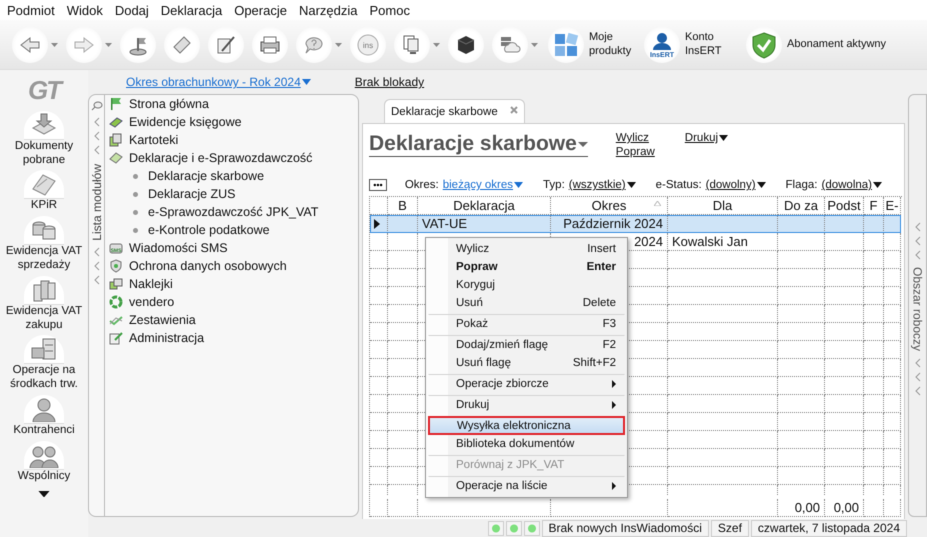 The width and height of the screenshot is (927, 537). Describe the element at coordinates (116, 302) in the screenshot. I see `ring-icon` at that location.